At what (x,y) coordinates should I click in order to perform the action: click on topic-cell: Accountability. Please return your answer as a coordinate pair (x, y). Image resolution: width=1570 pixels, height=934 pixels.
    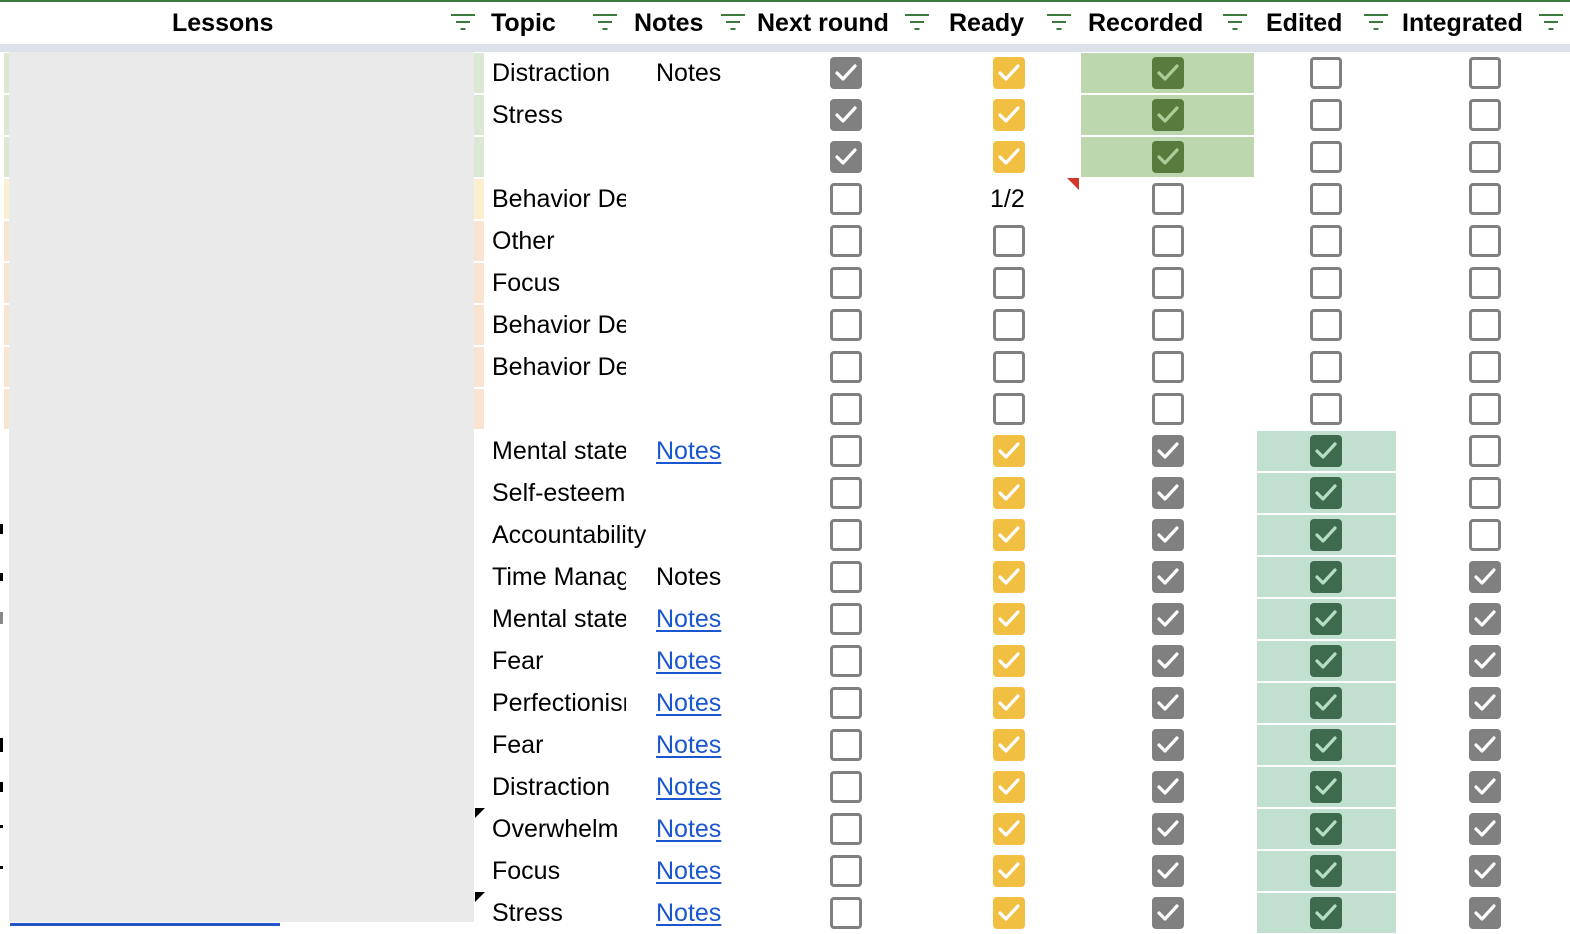
    Looking at the image, I should click on (642, 535).